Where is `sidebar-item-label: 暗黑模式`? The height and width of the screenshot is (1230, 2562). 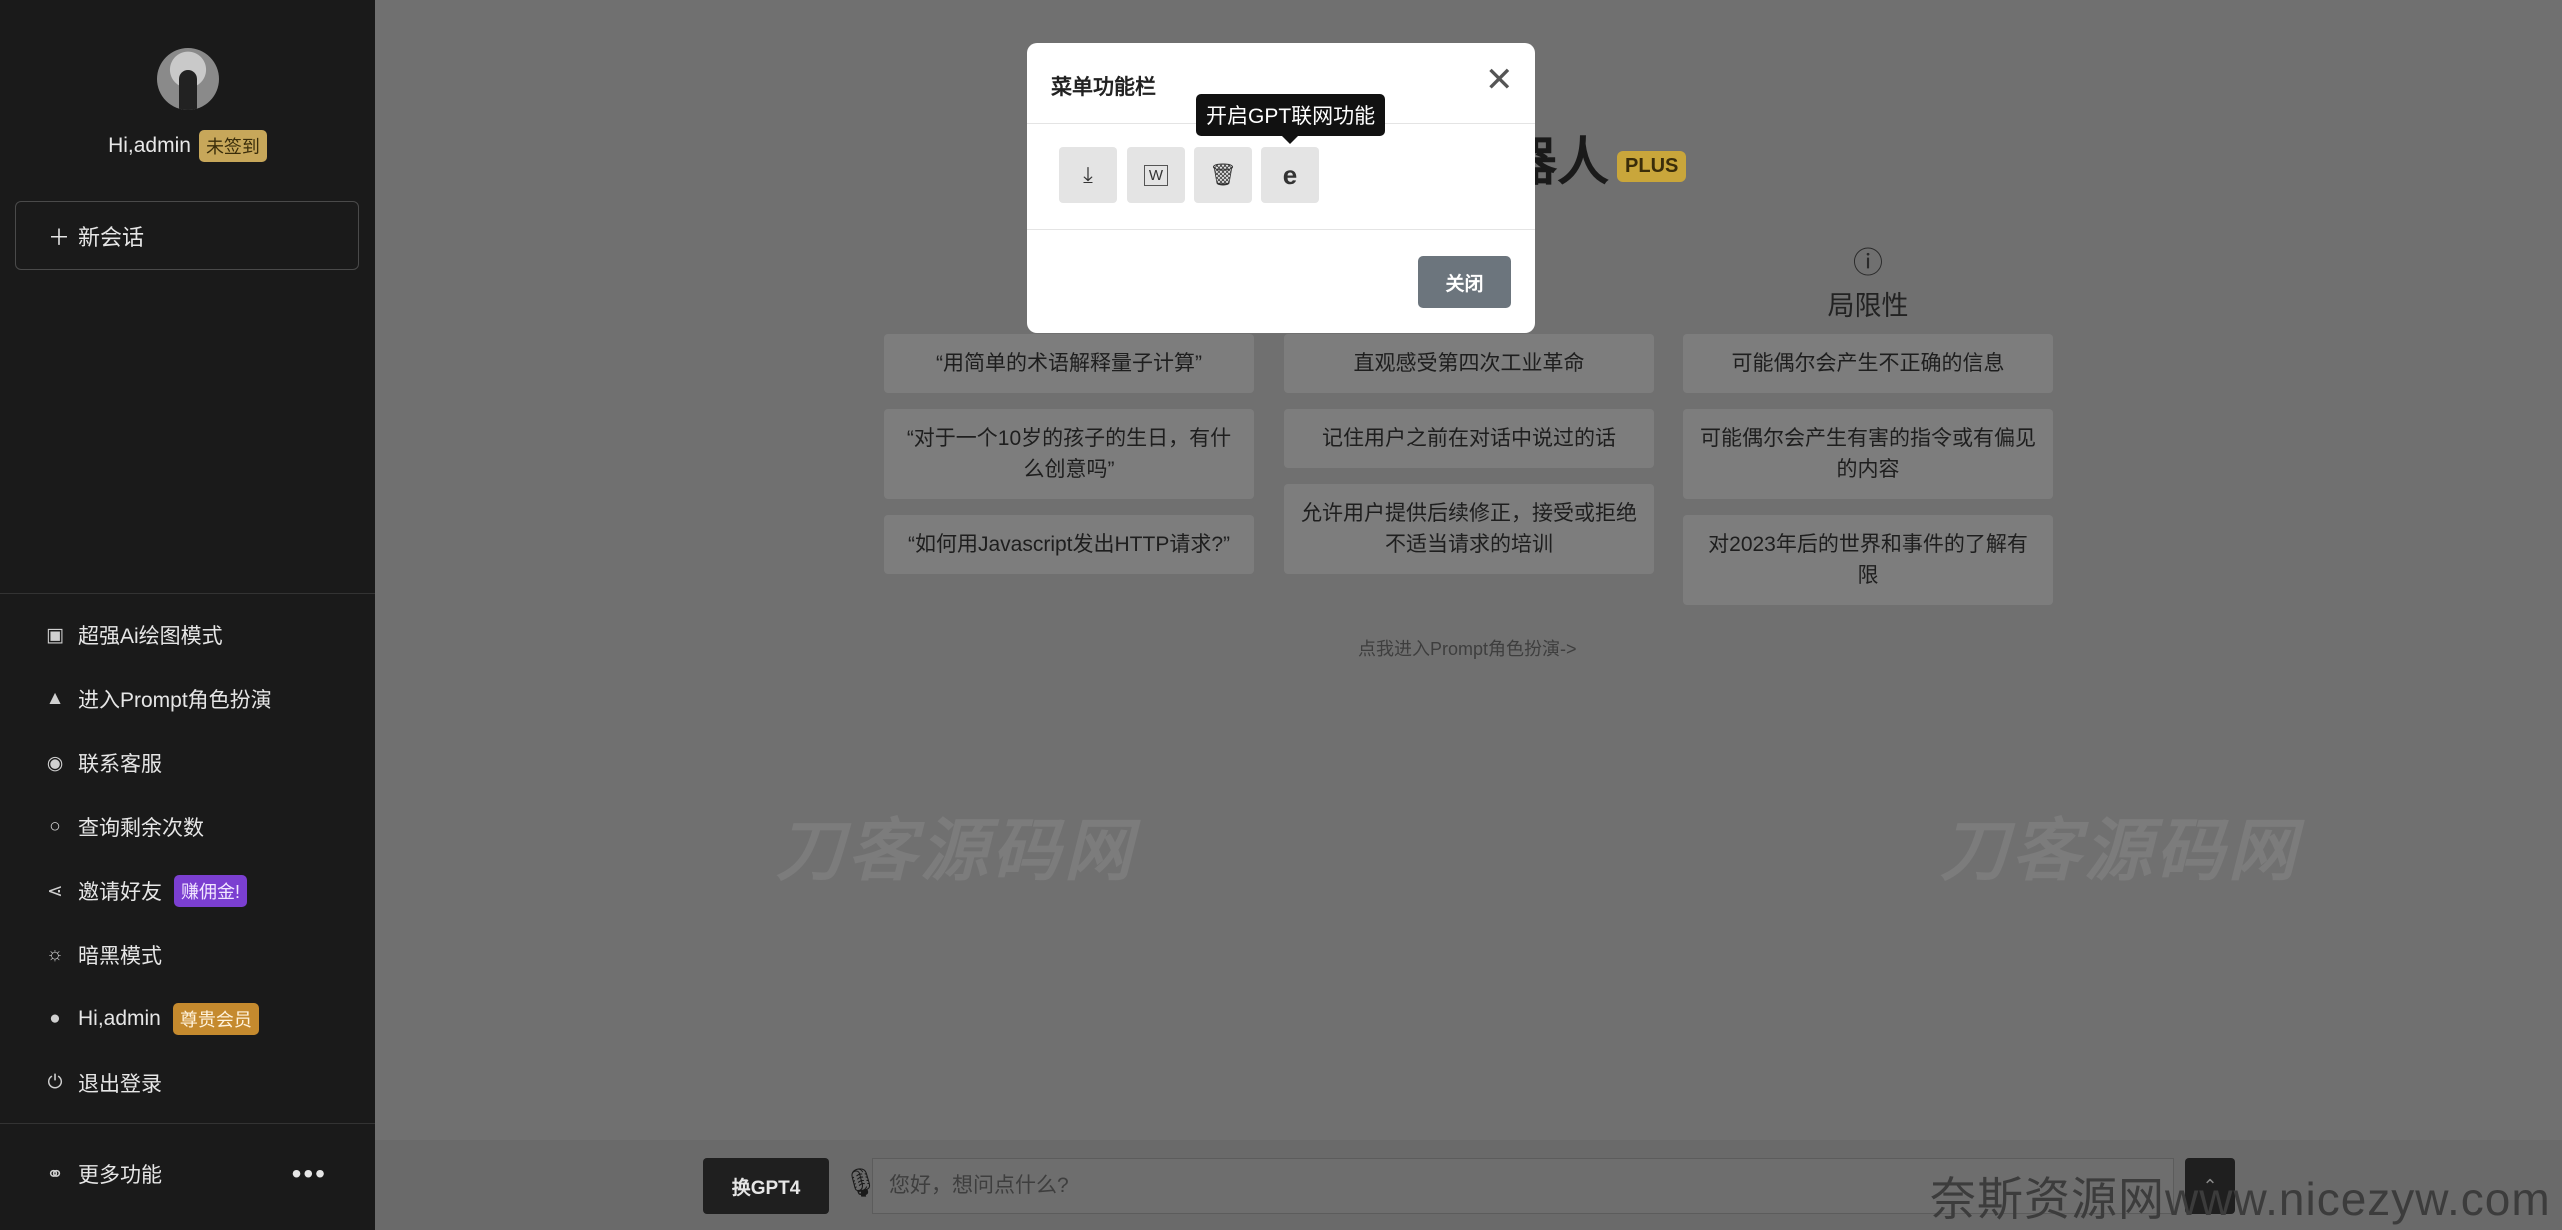
sidebar-item-label: 暗黑模式 is located at coordinates (120, 956).